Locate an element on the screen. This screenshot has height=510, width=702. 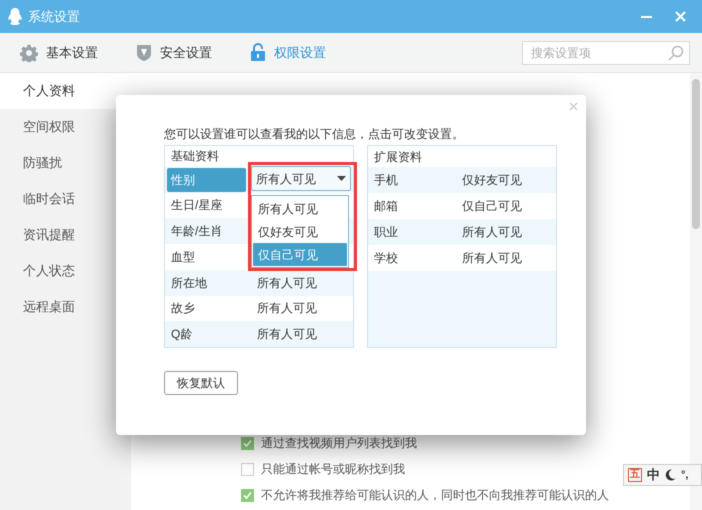
field-label: 故乡 is located at coordinates (207, 308).